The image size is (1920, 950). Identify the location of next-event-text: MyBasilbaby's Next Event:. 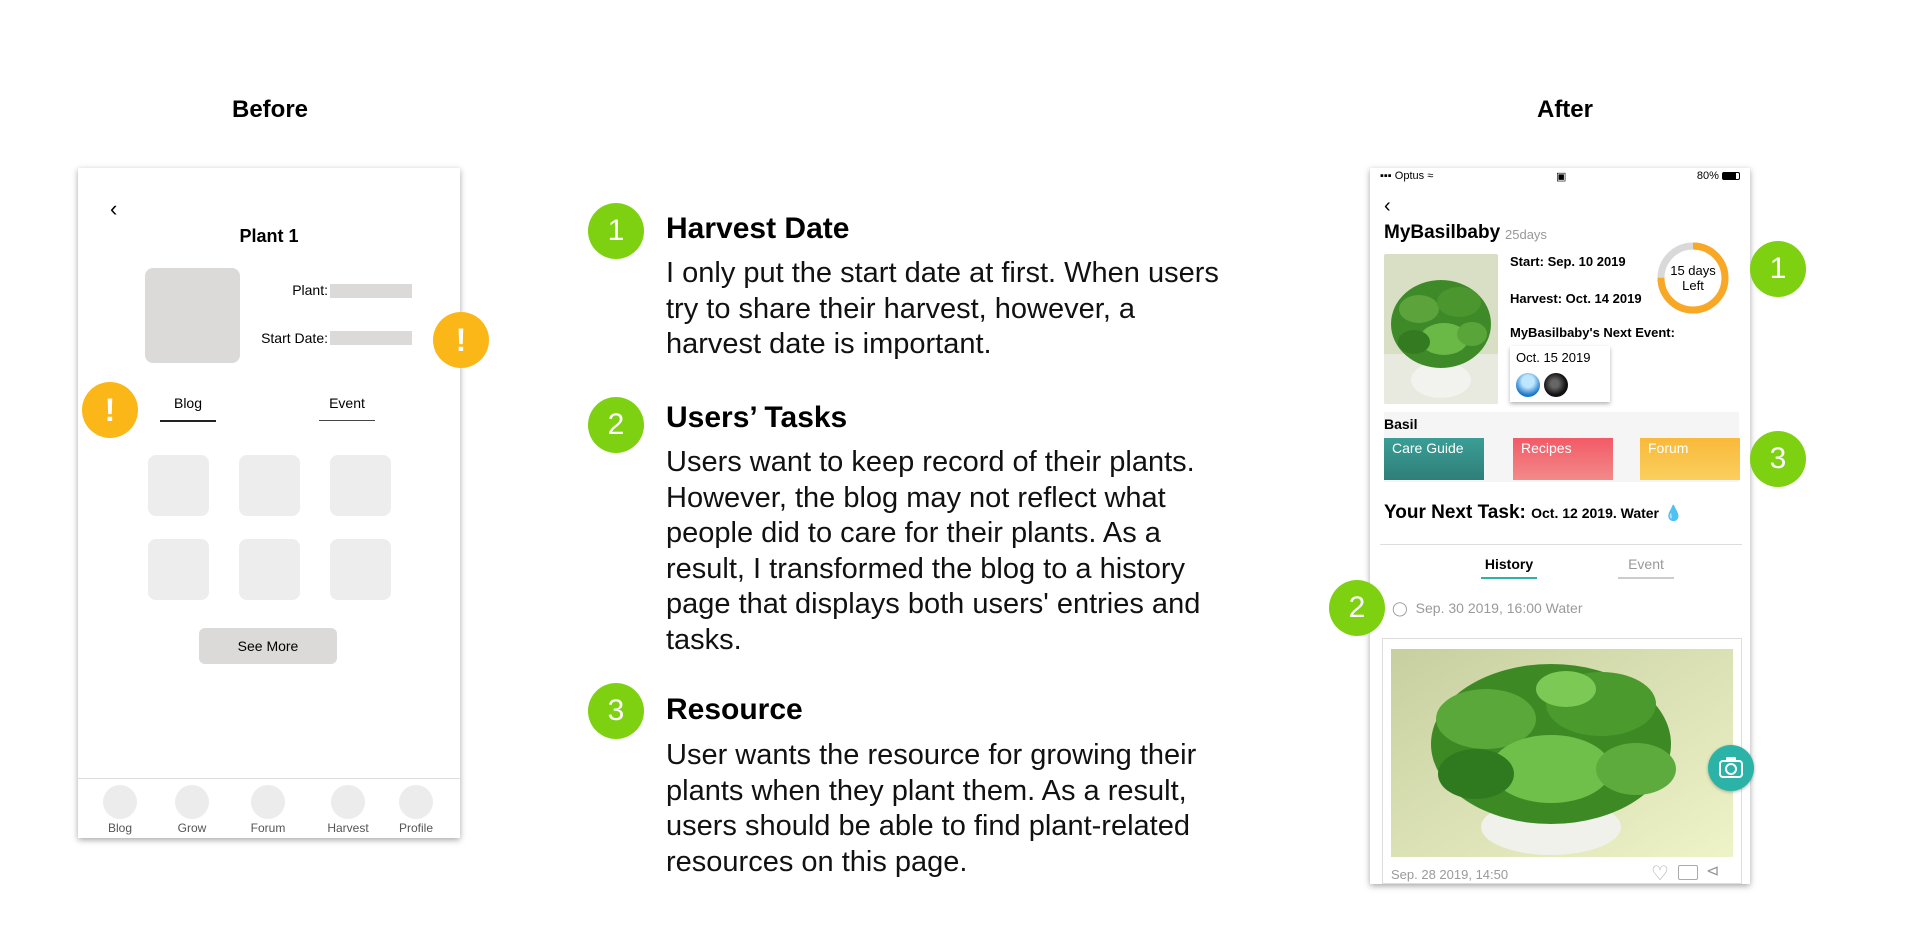
(1592, 332).